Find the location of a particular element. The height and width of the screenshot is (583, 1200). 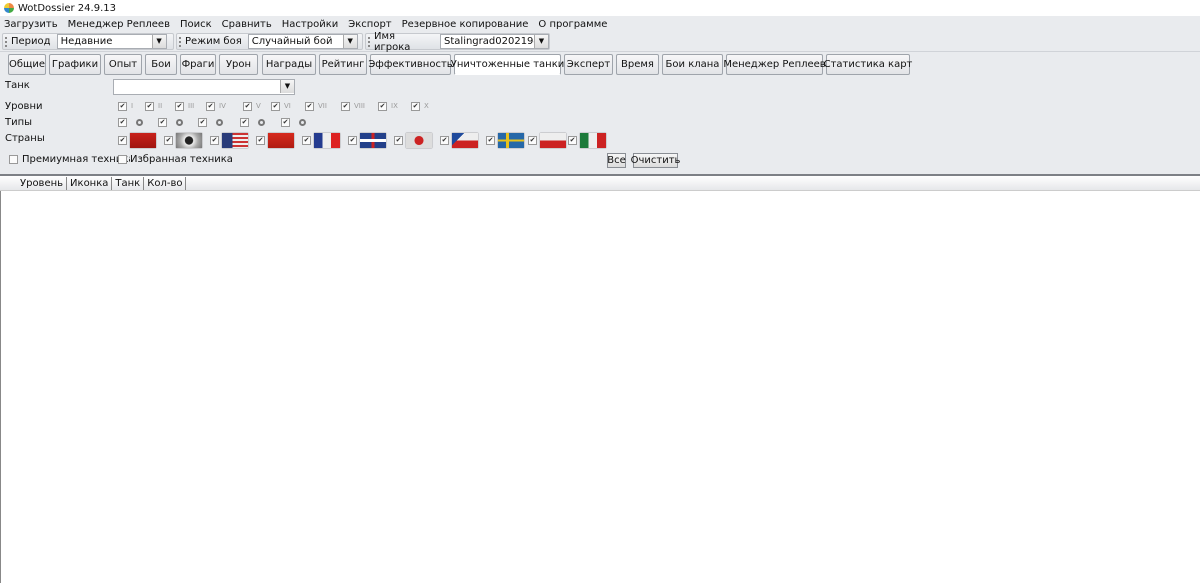

menu-backup: Резервное копирование is located at coordinates (465, 24).